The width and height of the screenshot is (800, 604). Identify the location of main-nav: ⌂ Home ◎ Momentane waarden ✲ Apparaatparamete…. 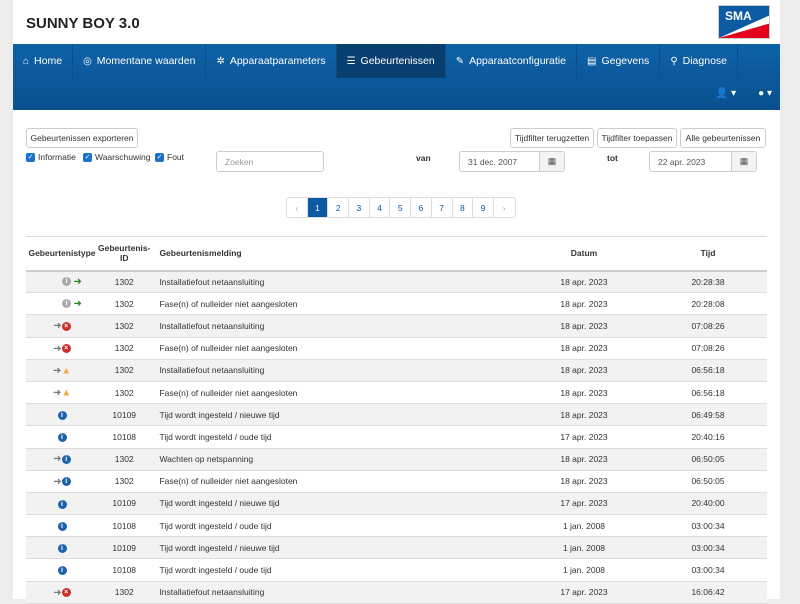
(396, 77).